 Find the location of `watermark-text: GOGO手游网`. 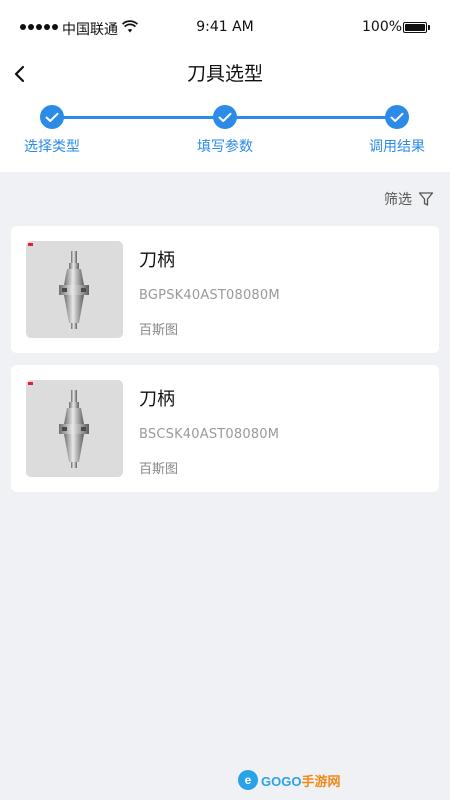

watermark-text: GOGO手游网 is located at coordinates (301, 781).